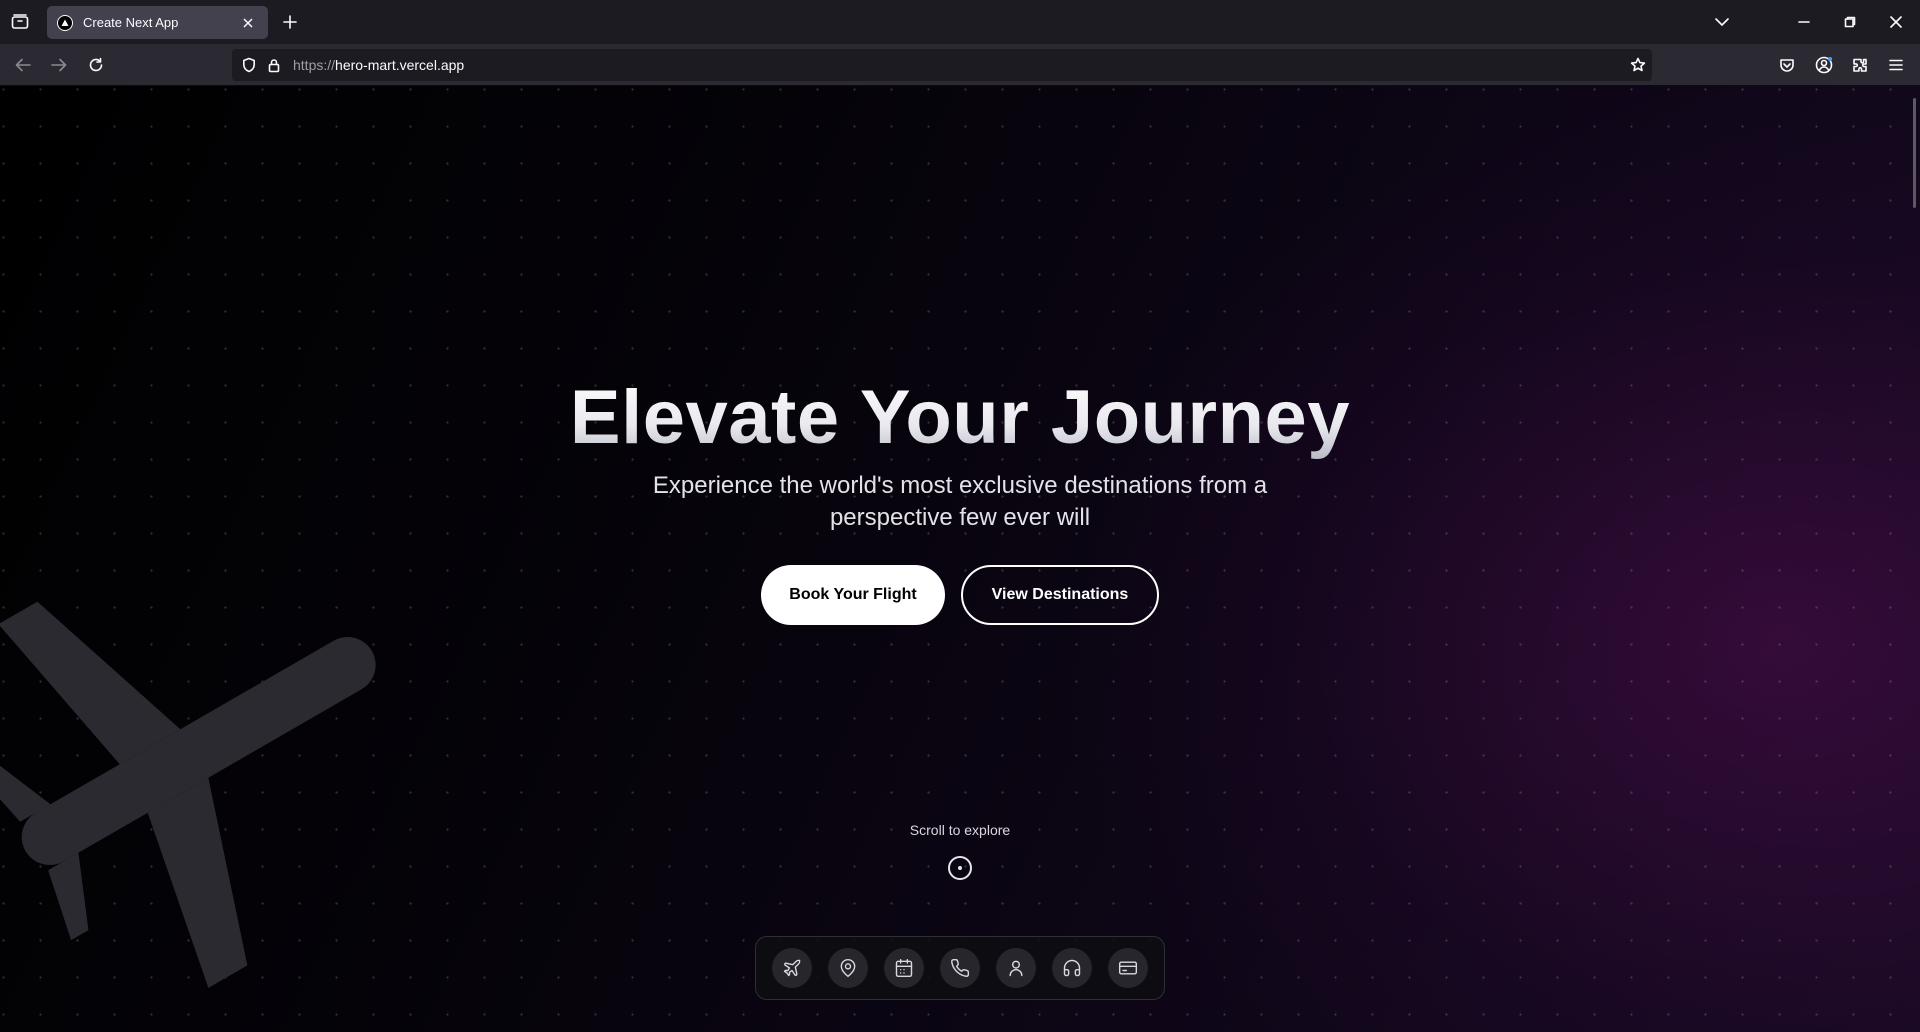 The width and height of the screenshot is (1920, 1032). I want to click on headphones-icon, so click(1072, 968).